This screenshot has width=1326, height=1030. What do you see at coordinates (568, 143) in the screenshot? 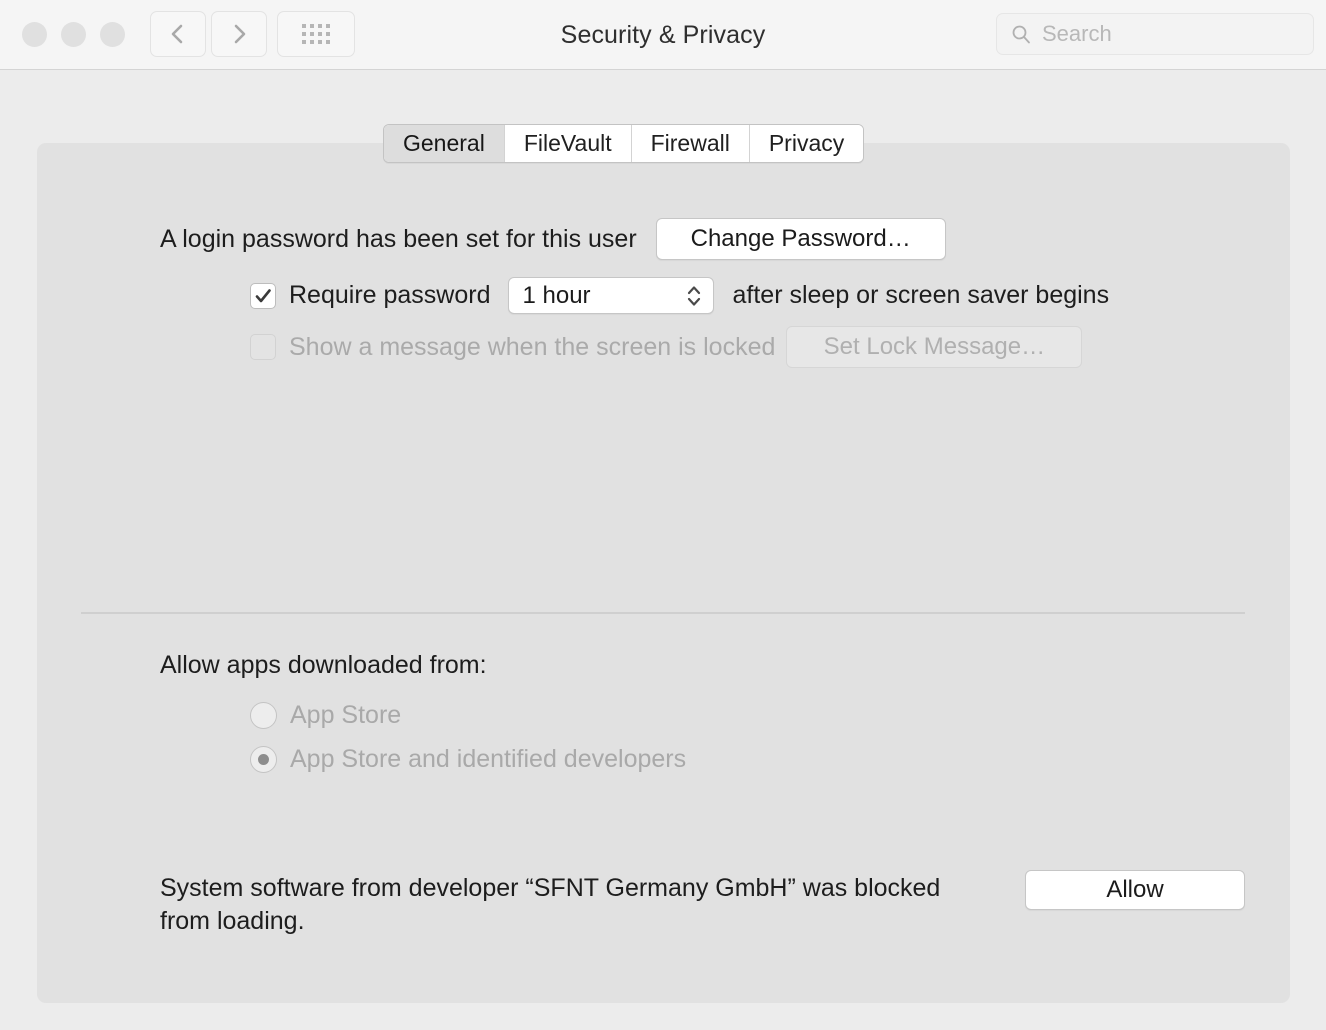
I see `tab-filevault: FileVault` at bounding box center [568, 143].